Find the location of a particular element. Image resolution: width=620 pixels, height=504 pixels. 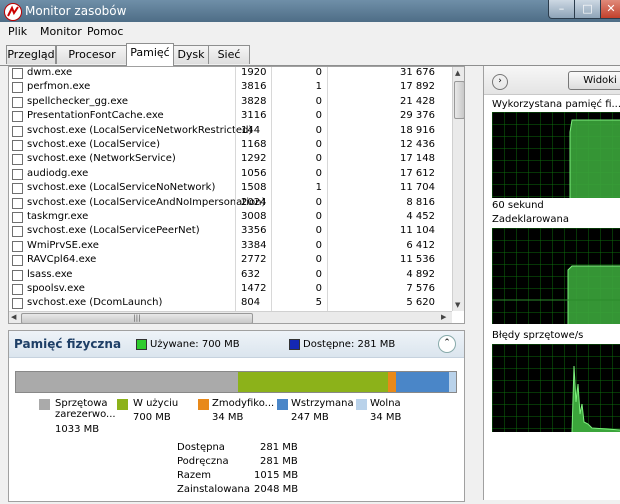

process-row: taskmgr.exe 3008 0 4 452 is located at coordinates (229, 218).